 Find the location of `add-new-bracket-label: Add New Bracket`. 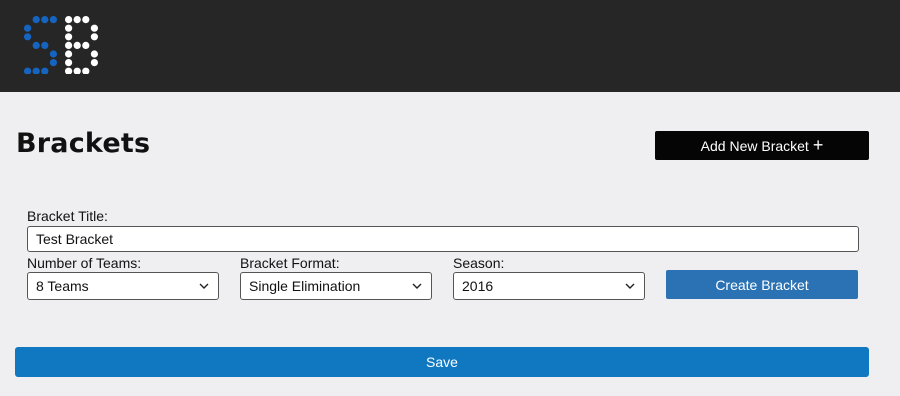

add-new-bracket-label: Add New Bracket is located at coordinates (754, 145).